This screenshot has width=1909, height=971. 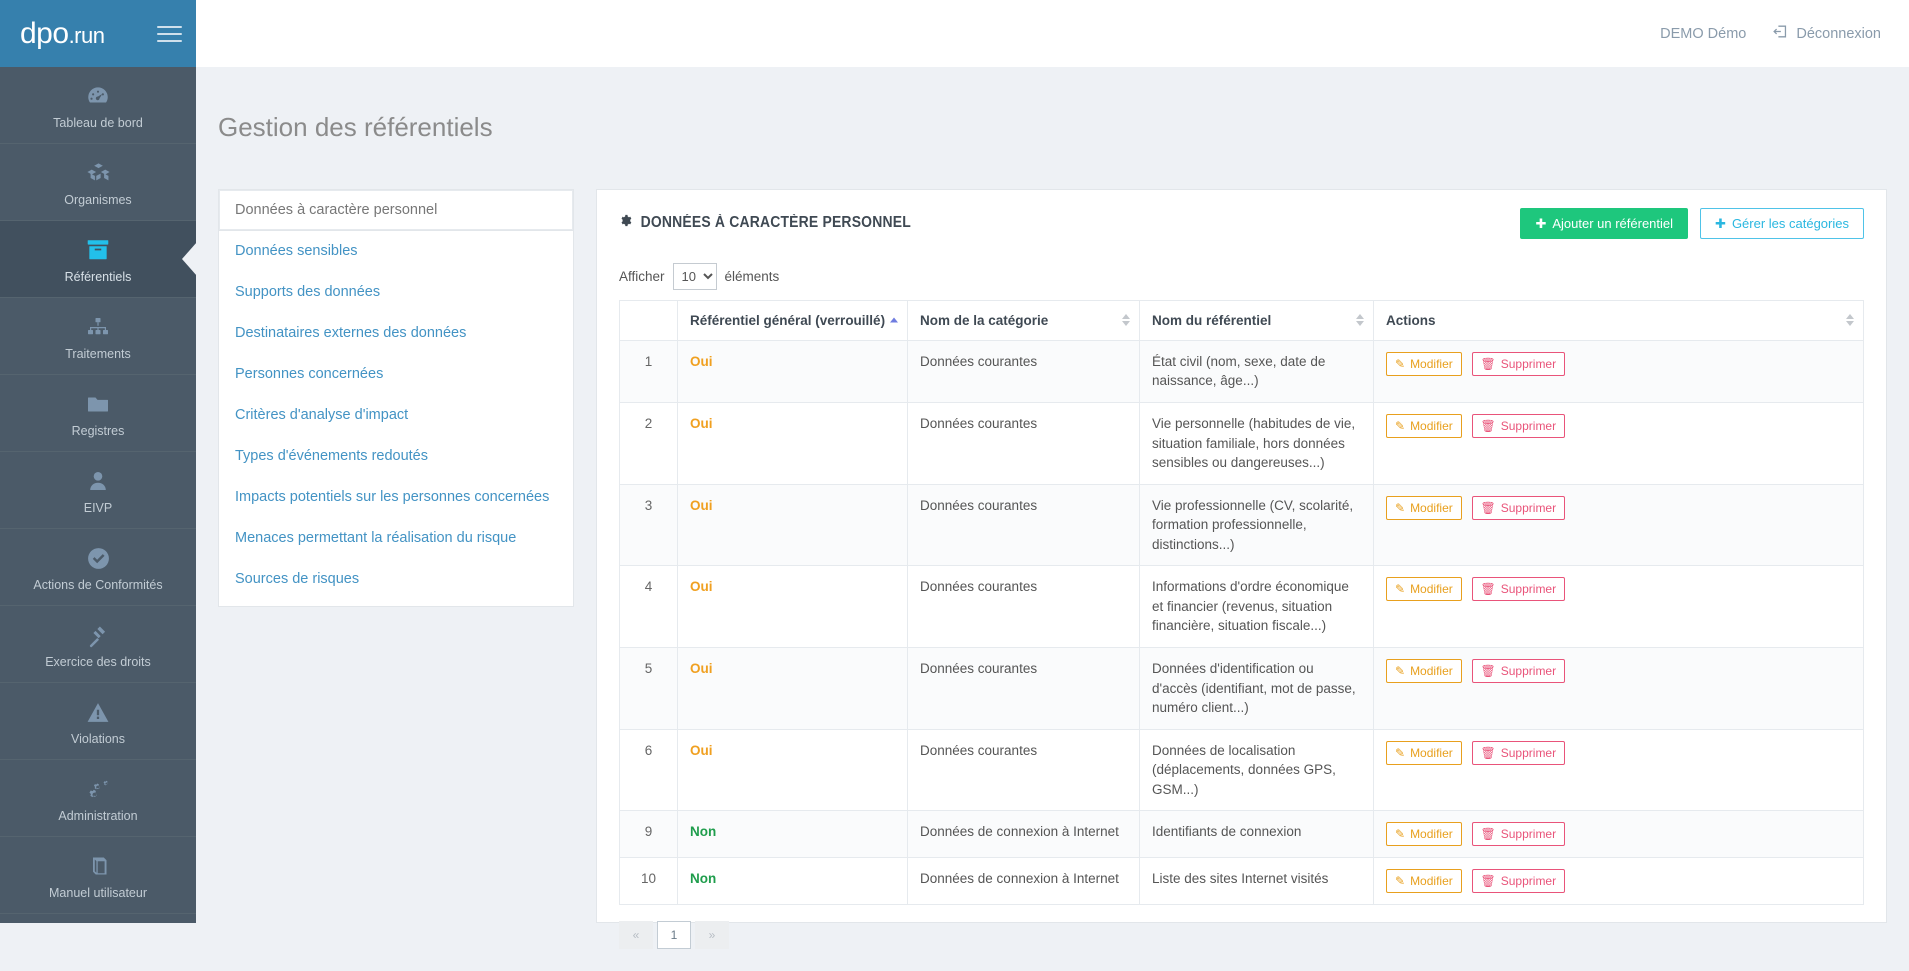 What do you see at coordinates (98, 96) in the screenshot?
I see `dashboard-gauge-icon` at bounding box center [98, 96].